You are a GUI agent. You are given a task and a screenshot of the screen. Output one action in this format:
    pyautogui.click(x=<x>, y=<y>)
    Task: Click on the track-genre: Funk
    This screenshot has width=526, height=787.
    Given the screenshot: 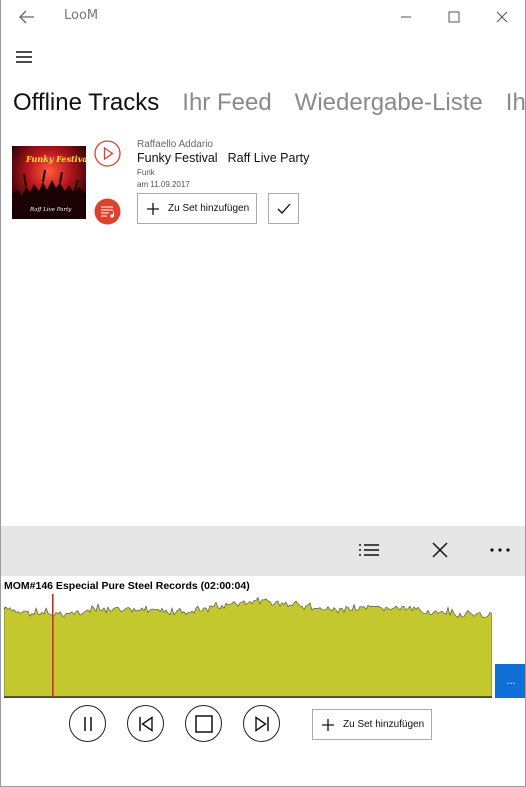 What is the action you would take?
    pyautogui.click(x=146, y=172)
    